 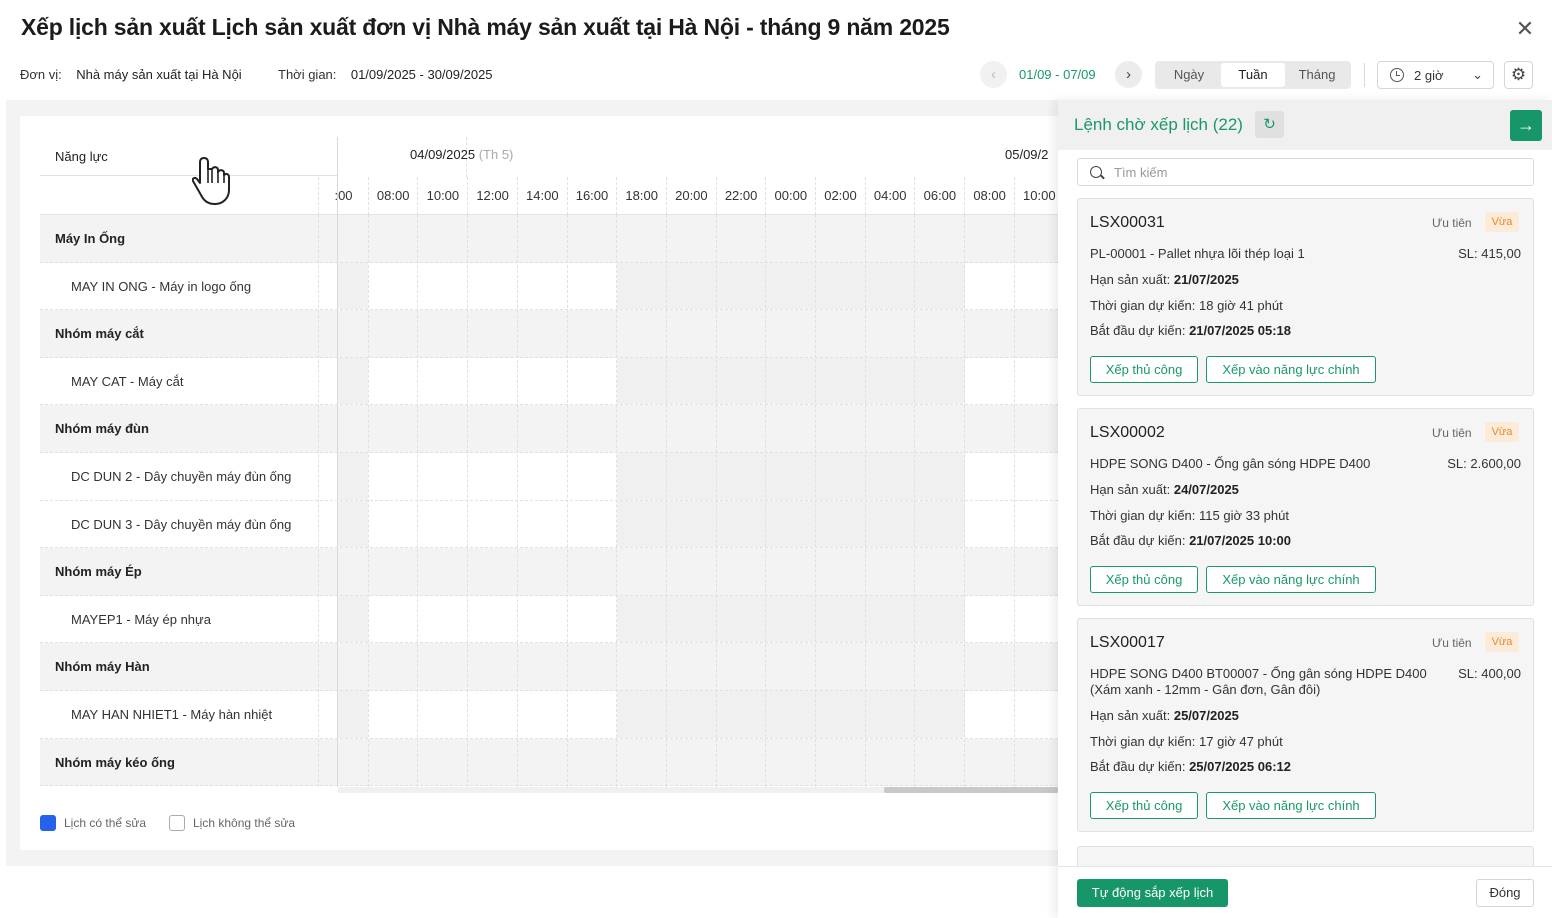 What do you see at coordinates (1128, 74) in the screenshot?
I see `next-week-button: ›` at bounding box center [1128, 74].